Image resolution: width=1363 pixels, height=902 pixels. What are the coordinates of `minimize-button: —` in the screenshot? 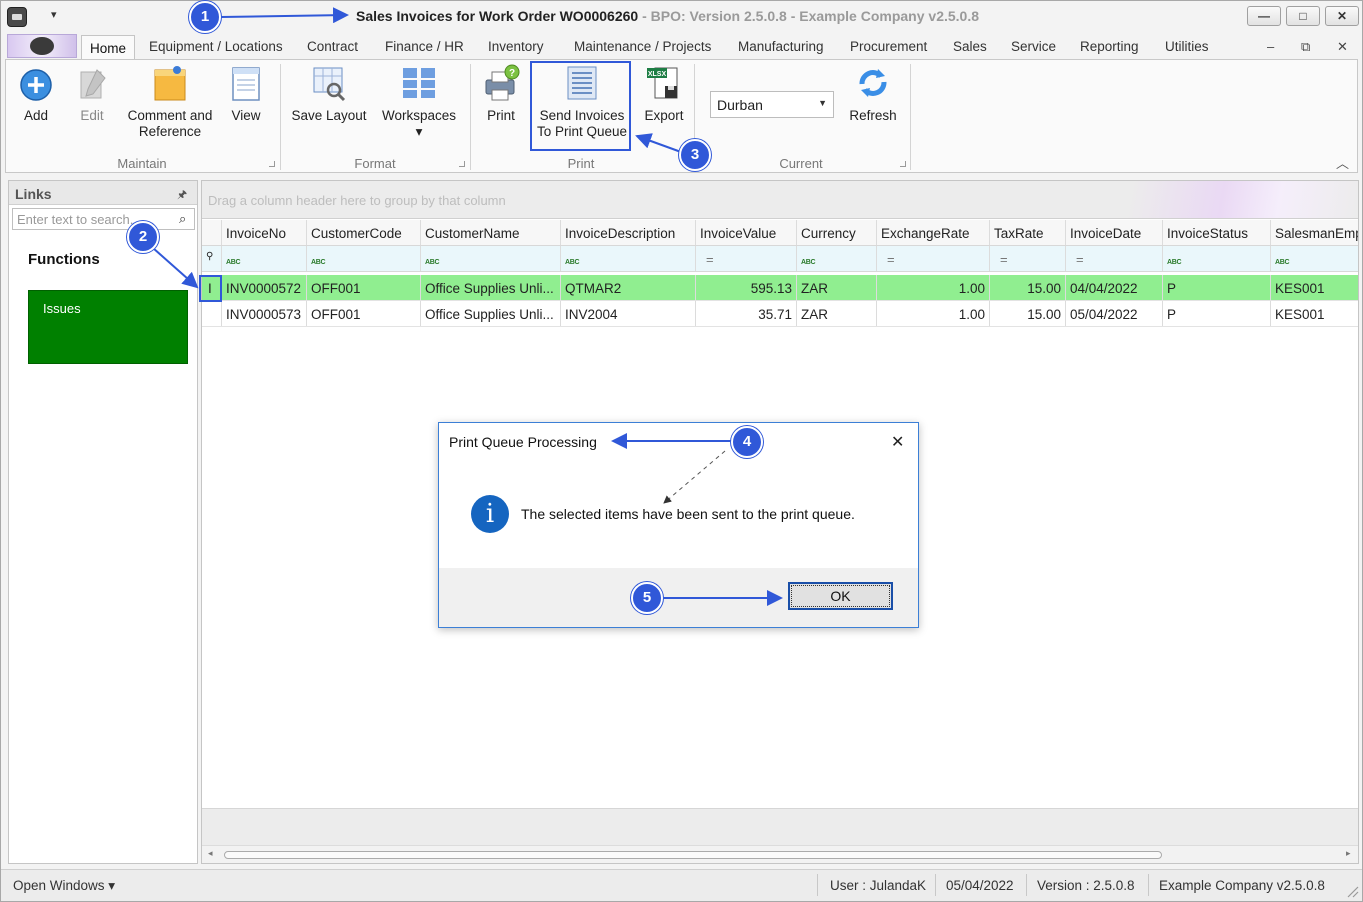 It's located at (1264, 16).